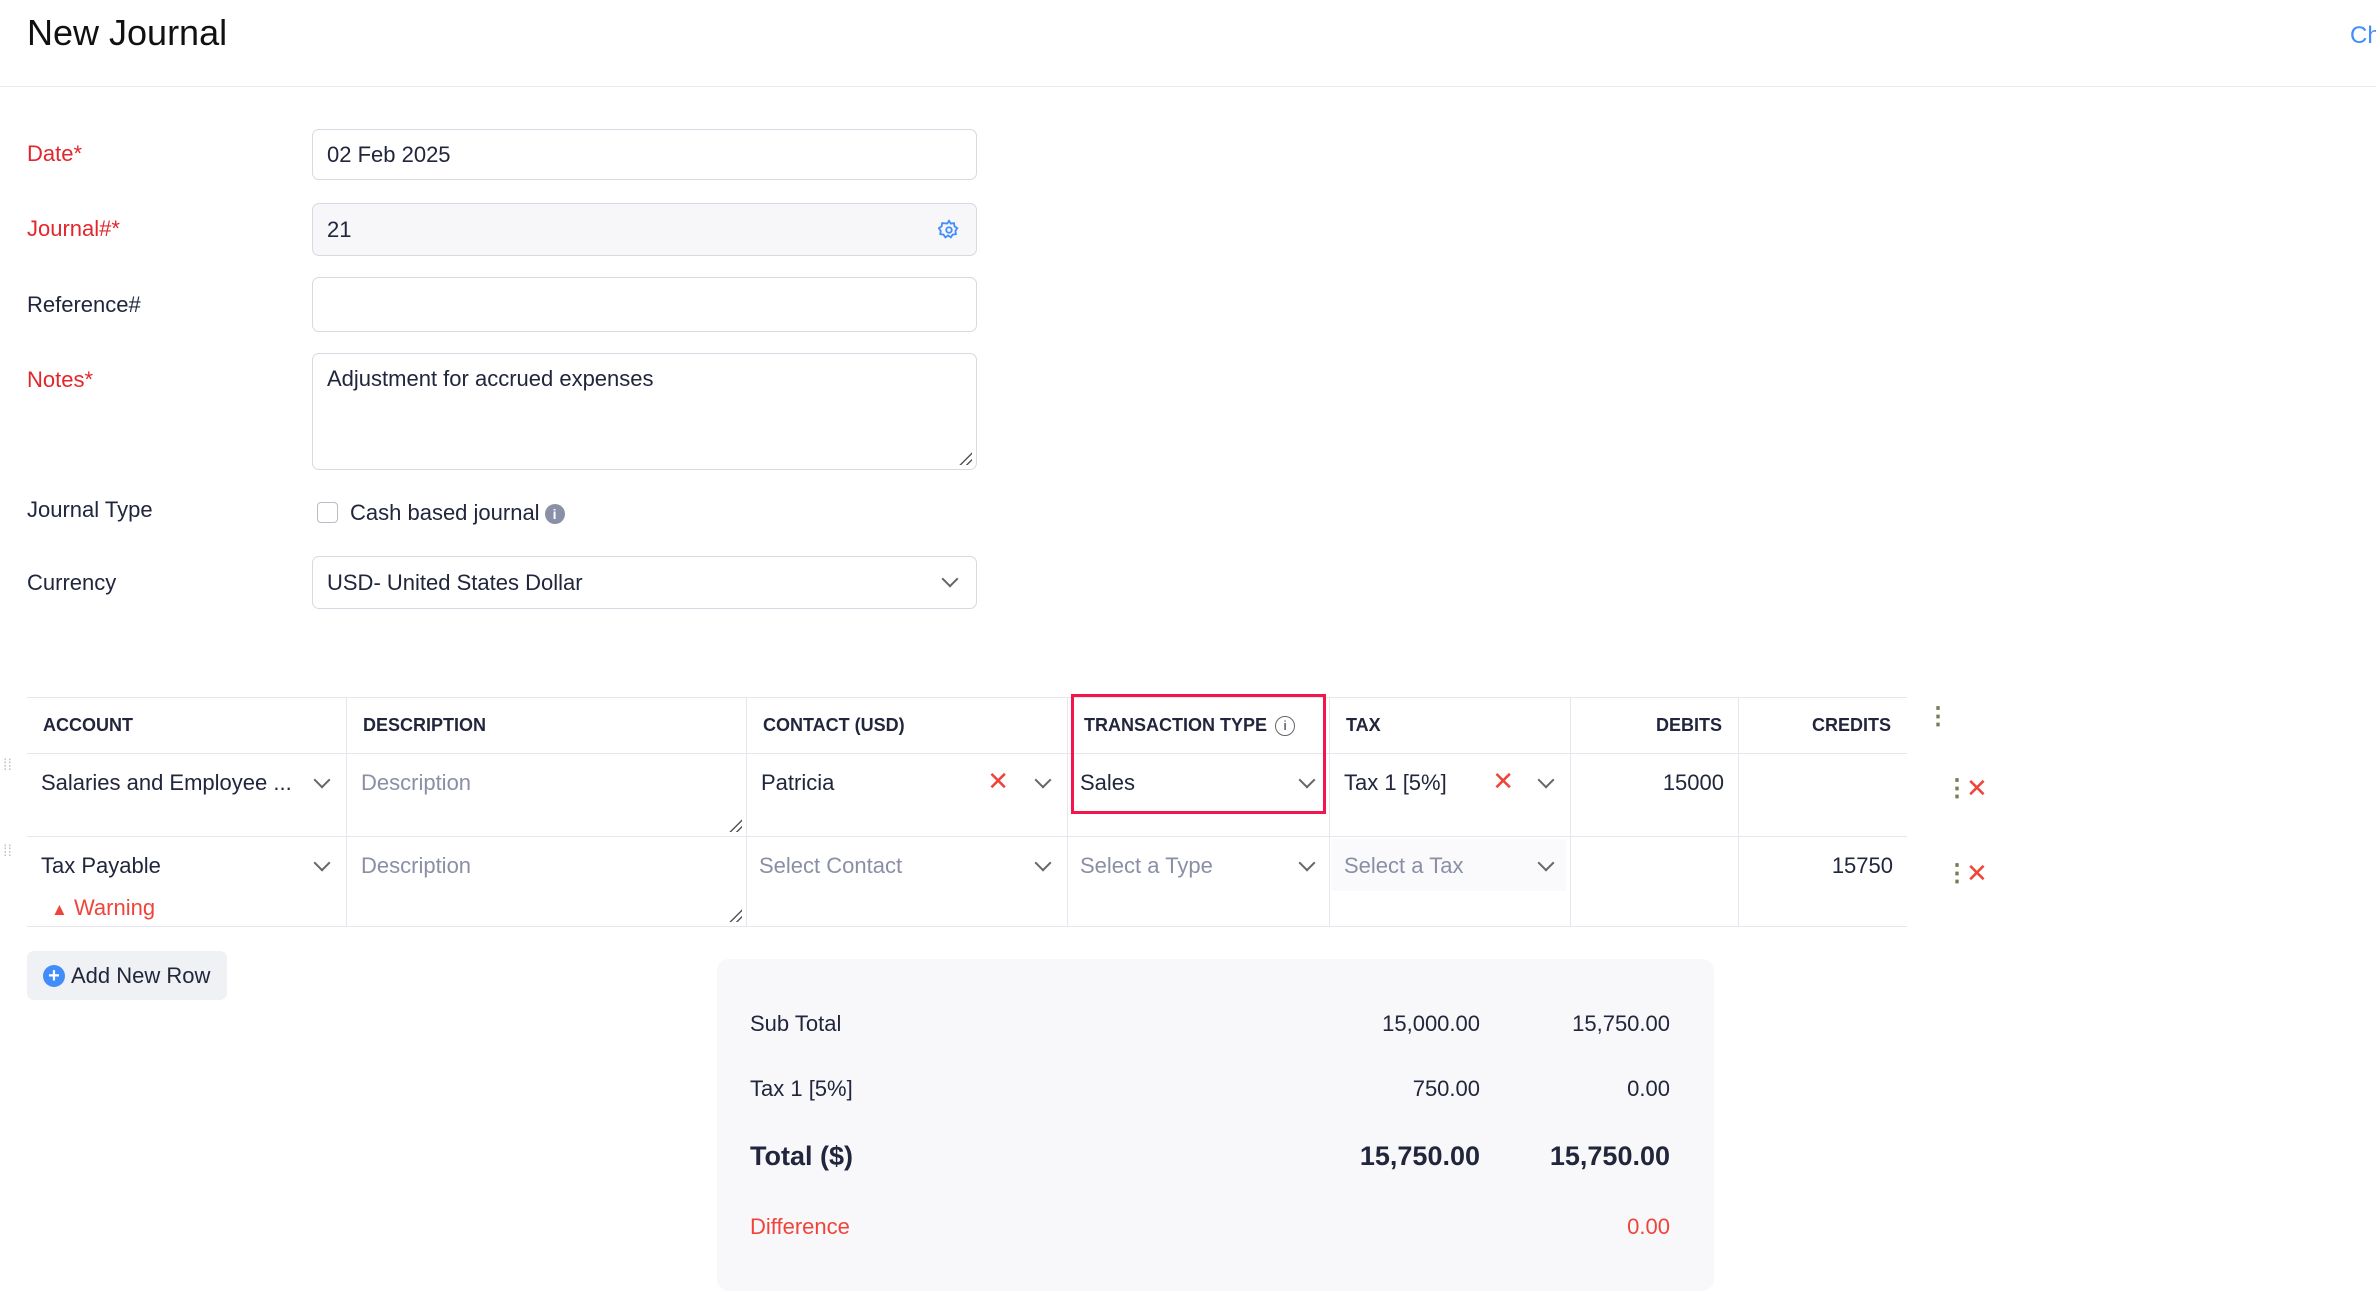 Image resolution: width=2376 pixels, height=1302 pixels. I want to click on journal-number-field: 21, so click(644, 229).